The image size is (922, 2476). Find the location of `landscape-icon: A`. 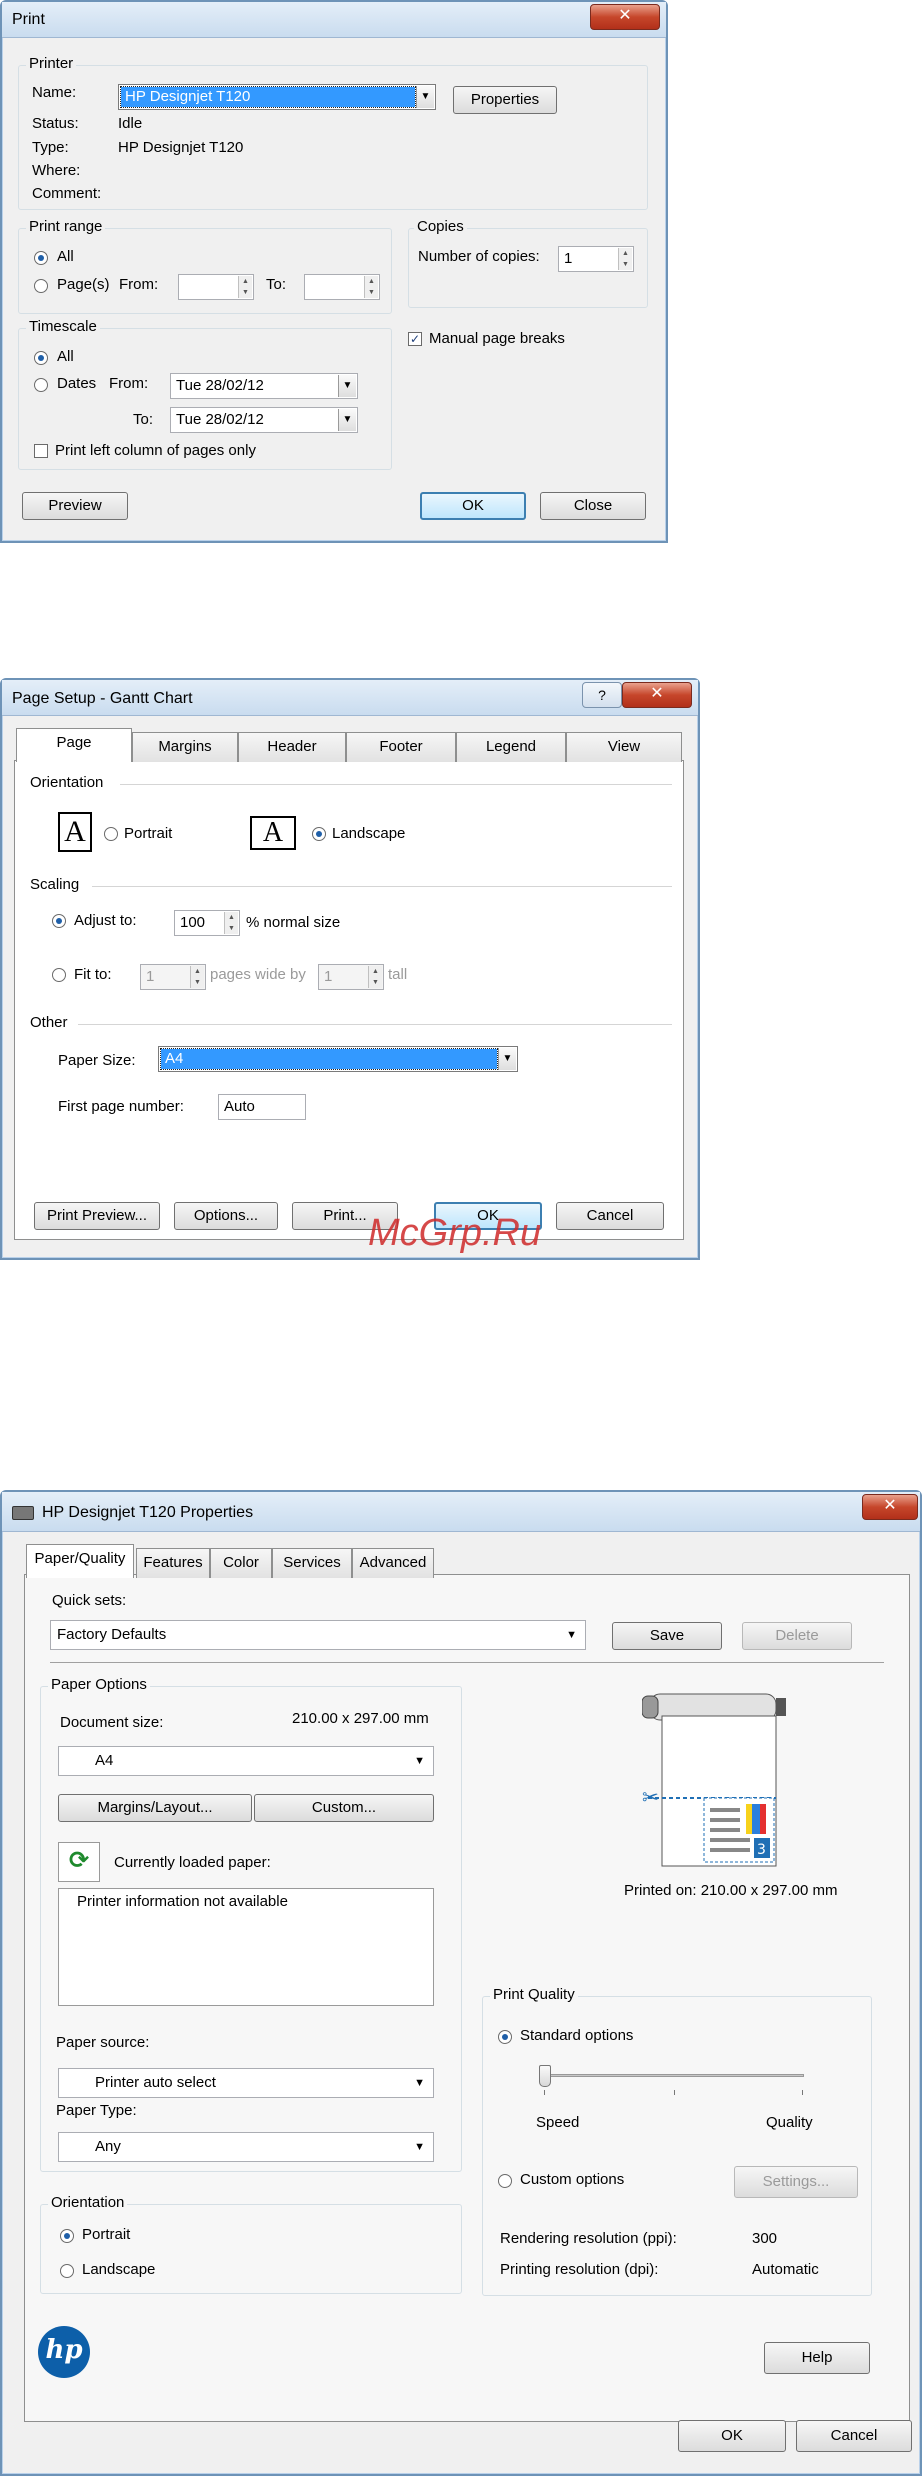

landscape-icon: A is located at coordinates (273, 833).